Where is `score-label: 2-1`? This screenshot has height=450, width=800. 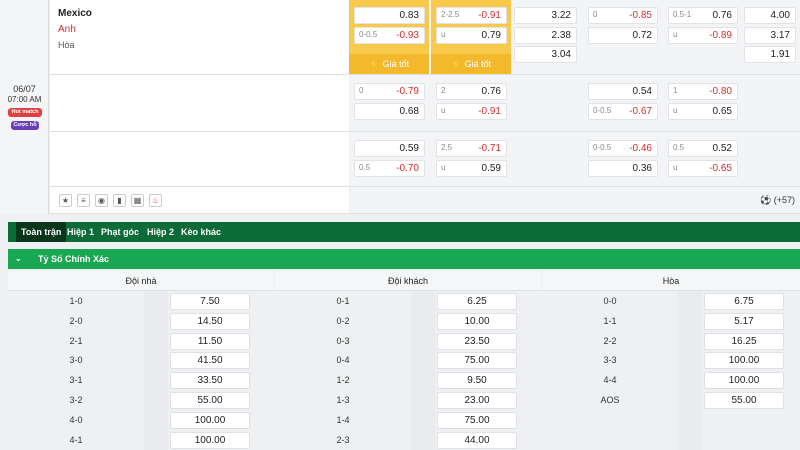
score-label: 2-1 is located at coordinates (76, 340).